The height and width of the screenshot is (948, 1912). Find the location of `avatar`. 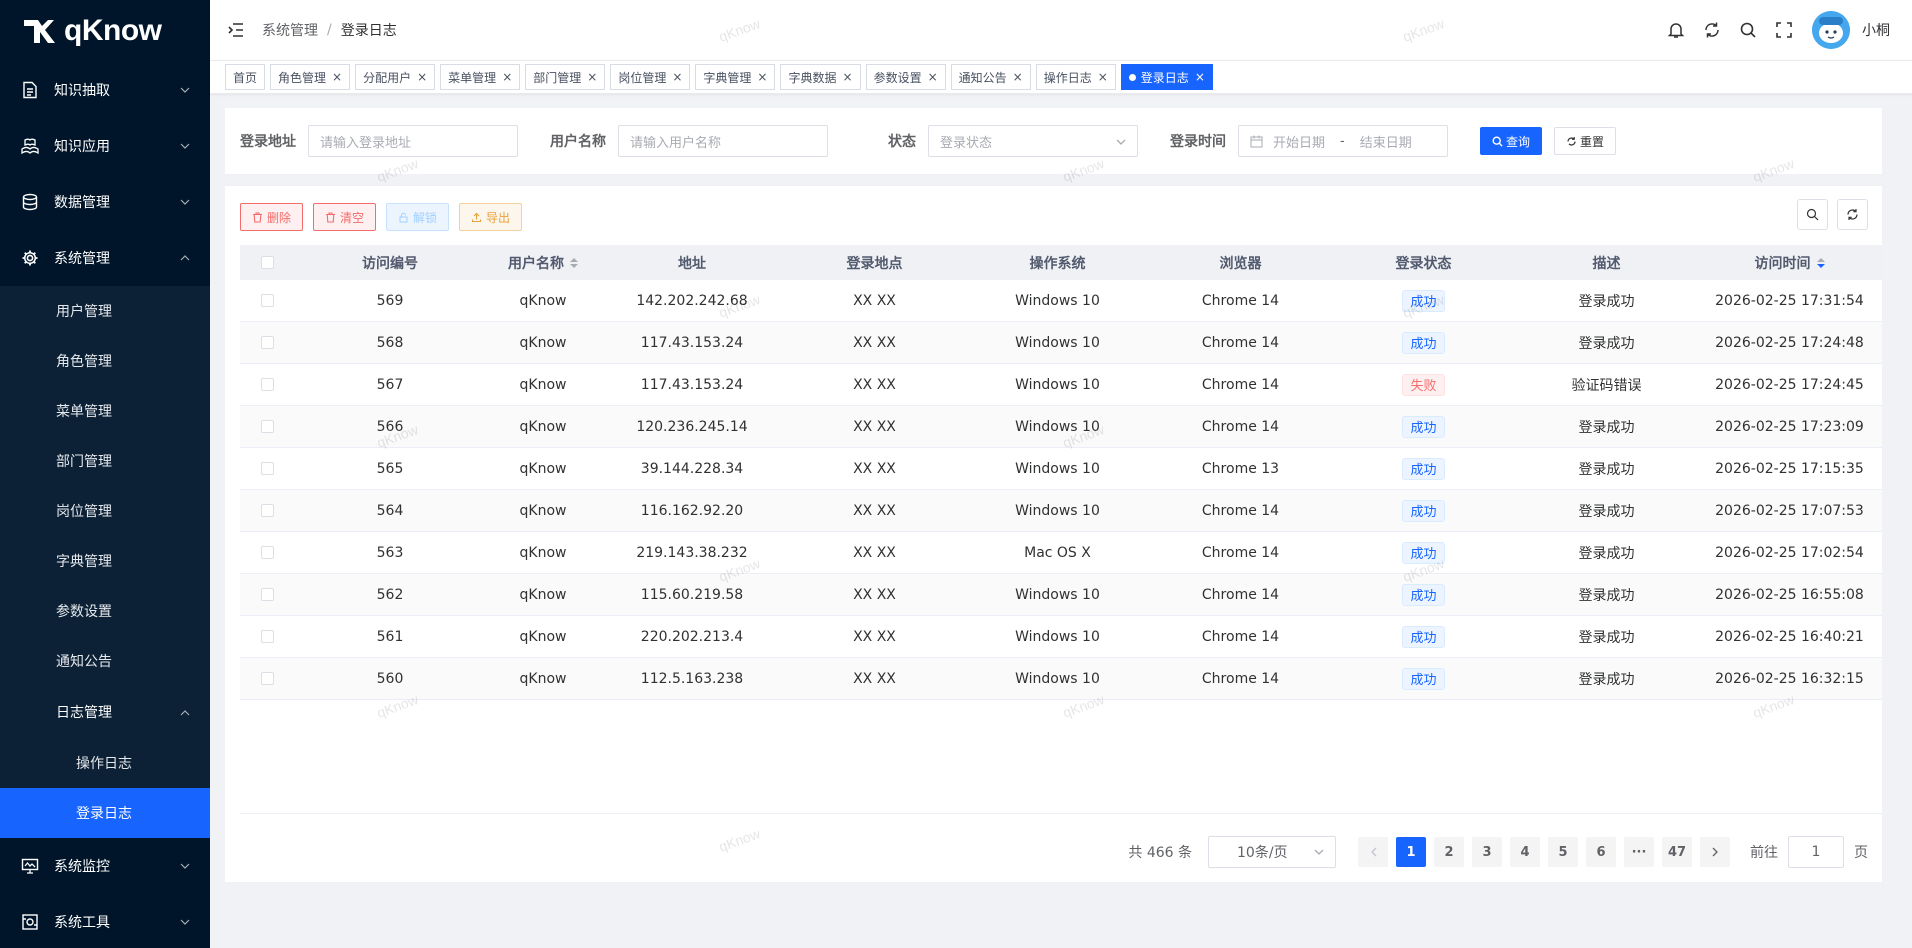

avatar is located at coordinates (1831, 30).